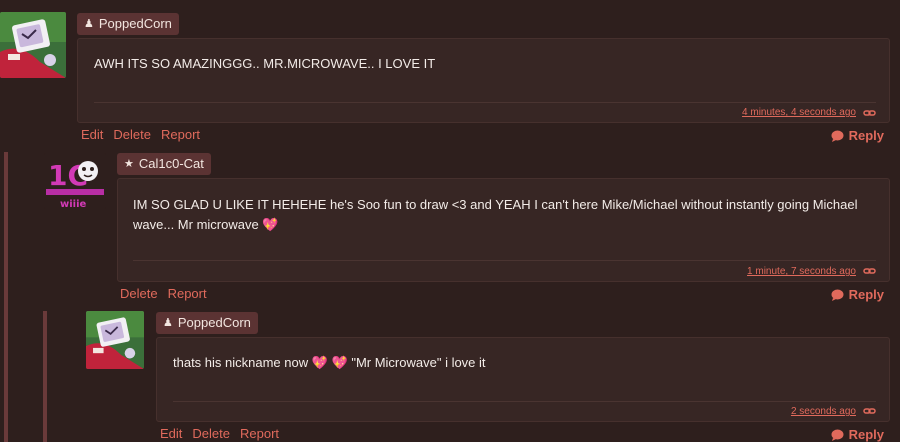 The height and width of the screenshot is (442, 900). What do you see at coordinates (163, 293) in the screenshot?
I see `comment-actions: Delete Report` at bounding box center [163, 293].